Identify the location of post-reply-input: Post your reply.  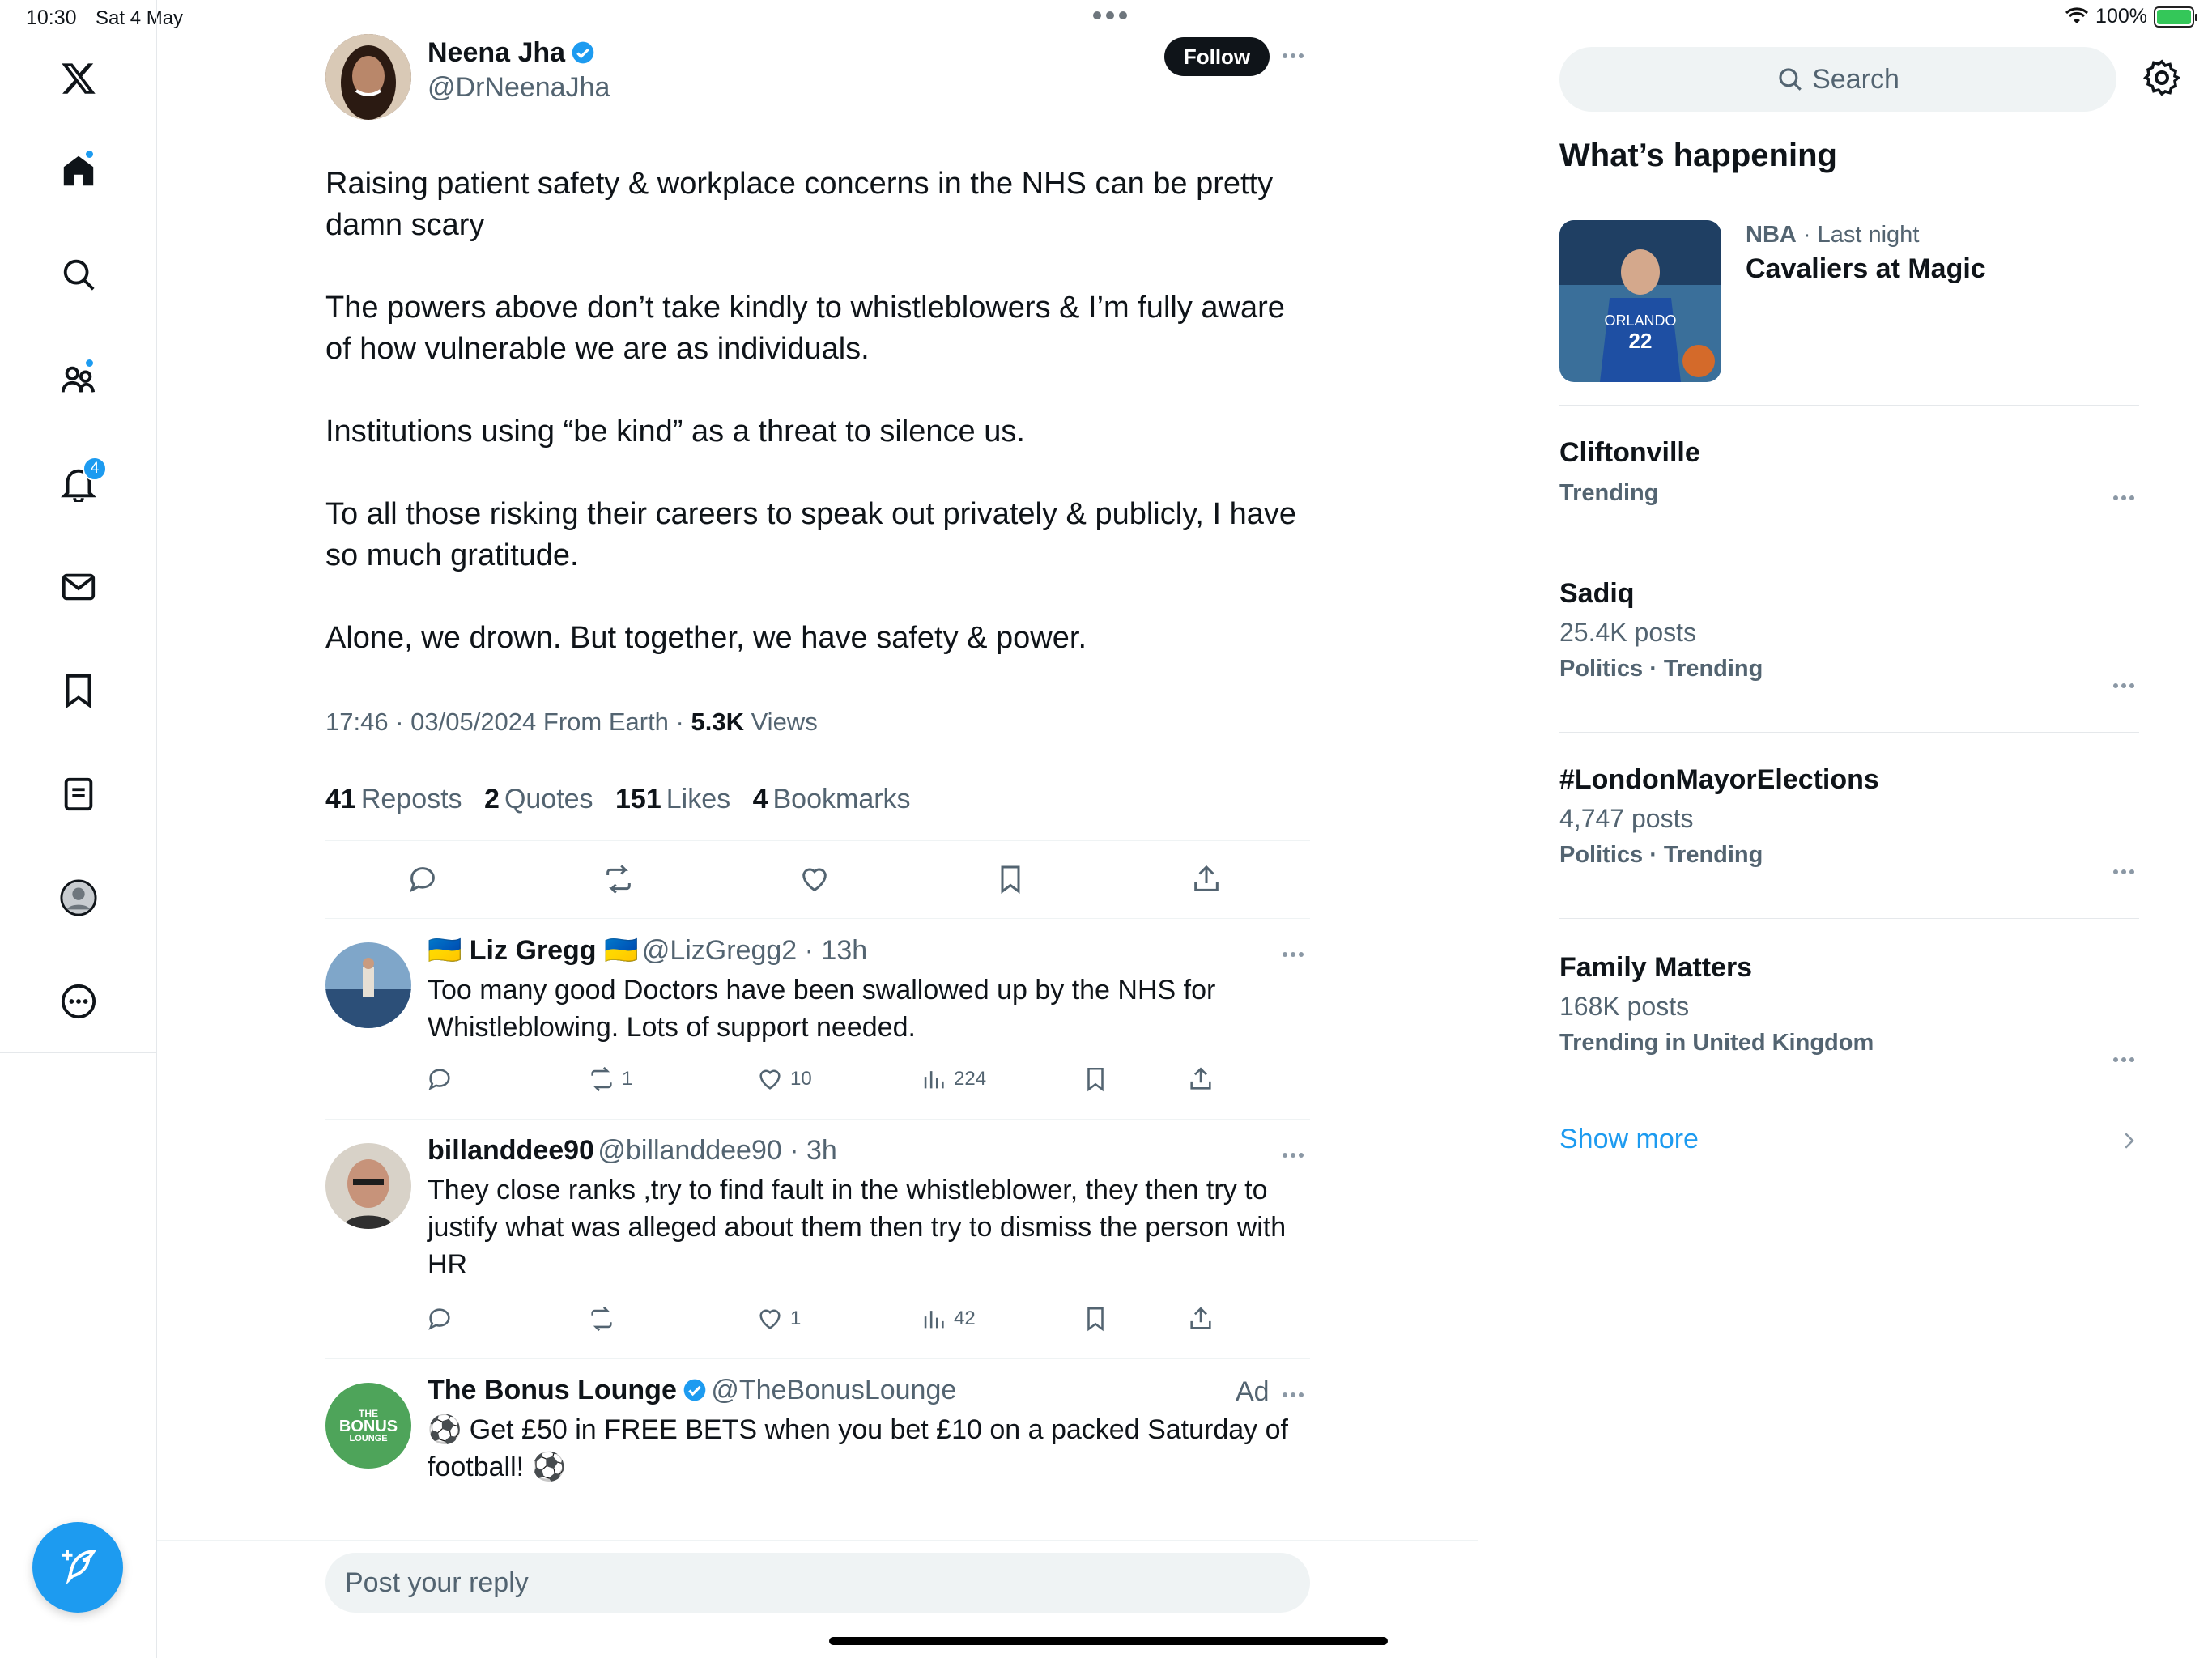
(818, 1583).